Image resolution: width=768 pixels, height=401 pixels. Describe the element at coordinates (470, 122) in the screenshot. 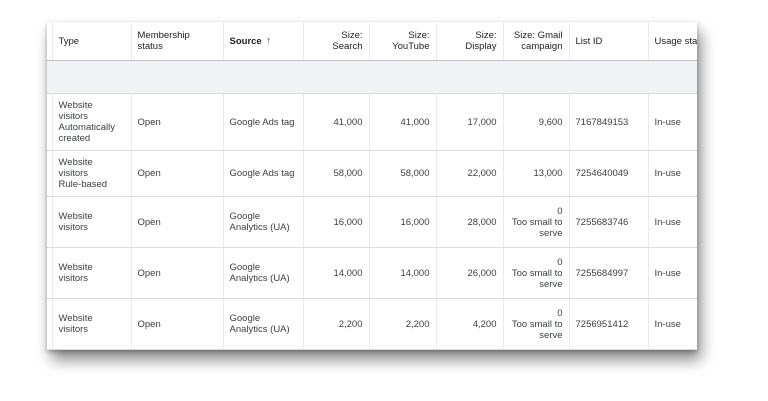

I see `cell-size-display: 17,000` at that location.